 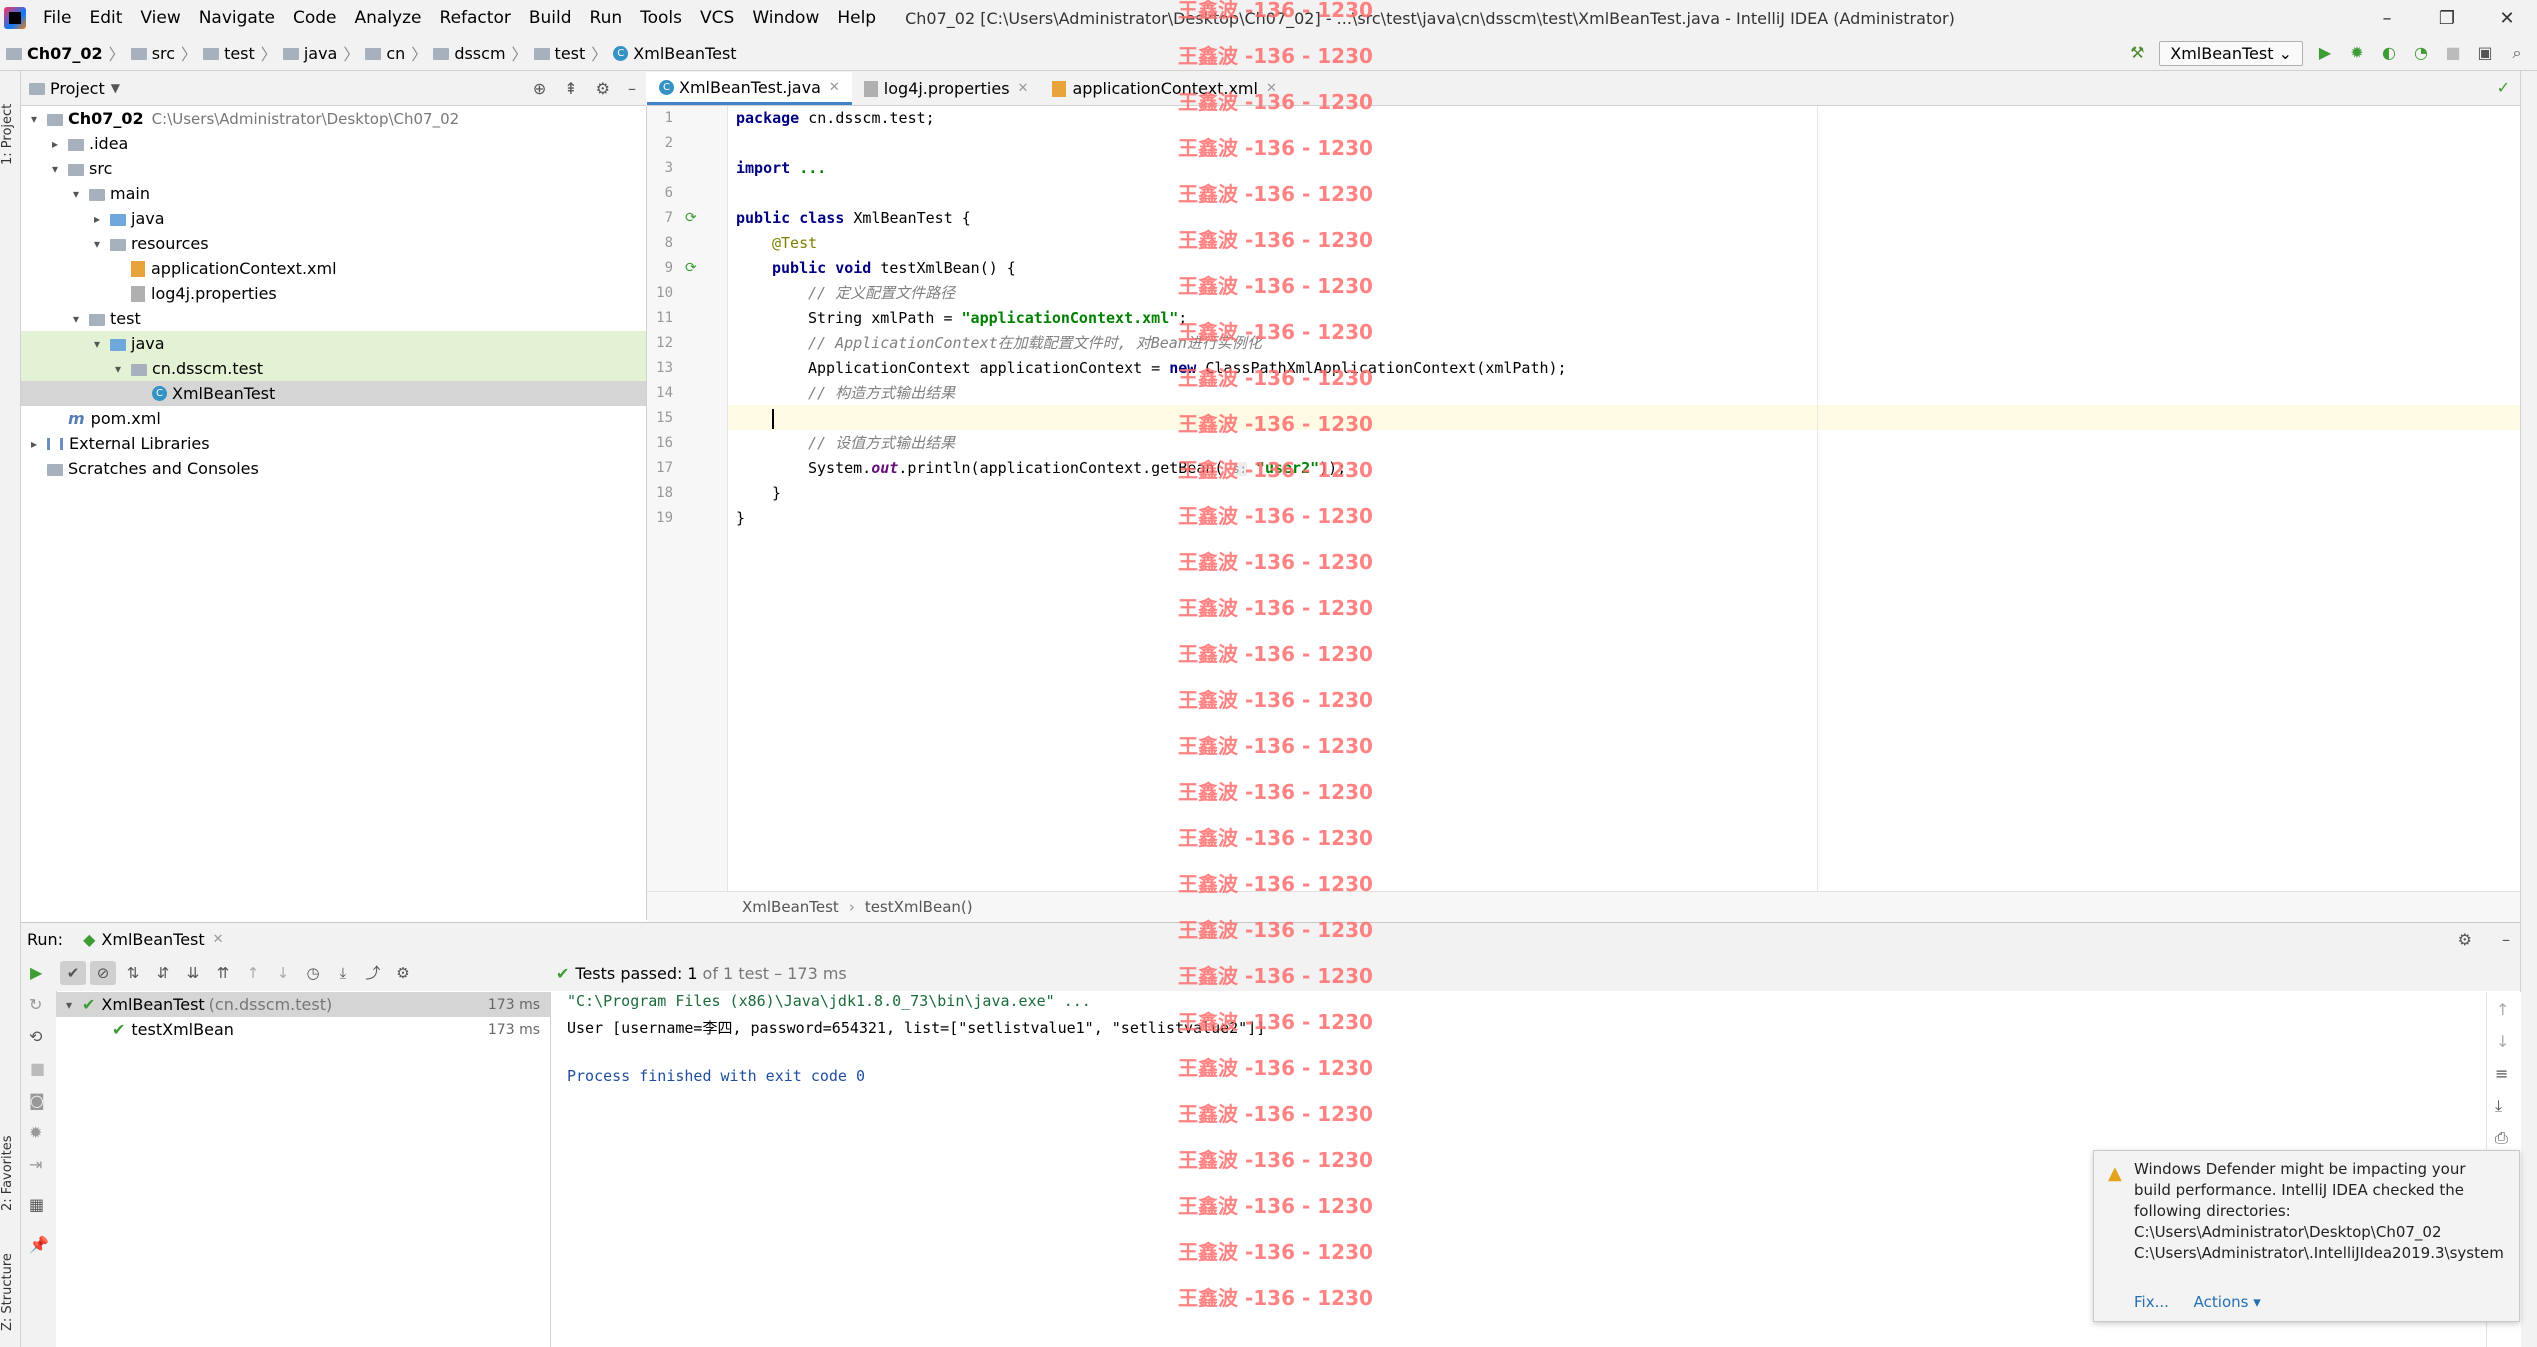 What do you see at coordinates (333, 143) in the screenshot?
I see `project-tree-item: ▸ .idea` at bounding box center [333, 143].